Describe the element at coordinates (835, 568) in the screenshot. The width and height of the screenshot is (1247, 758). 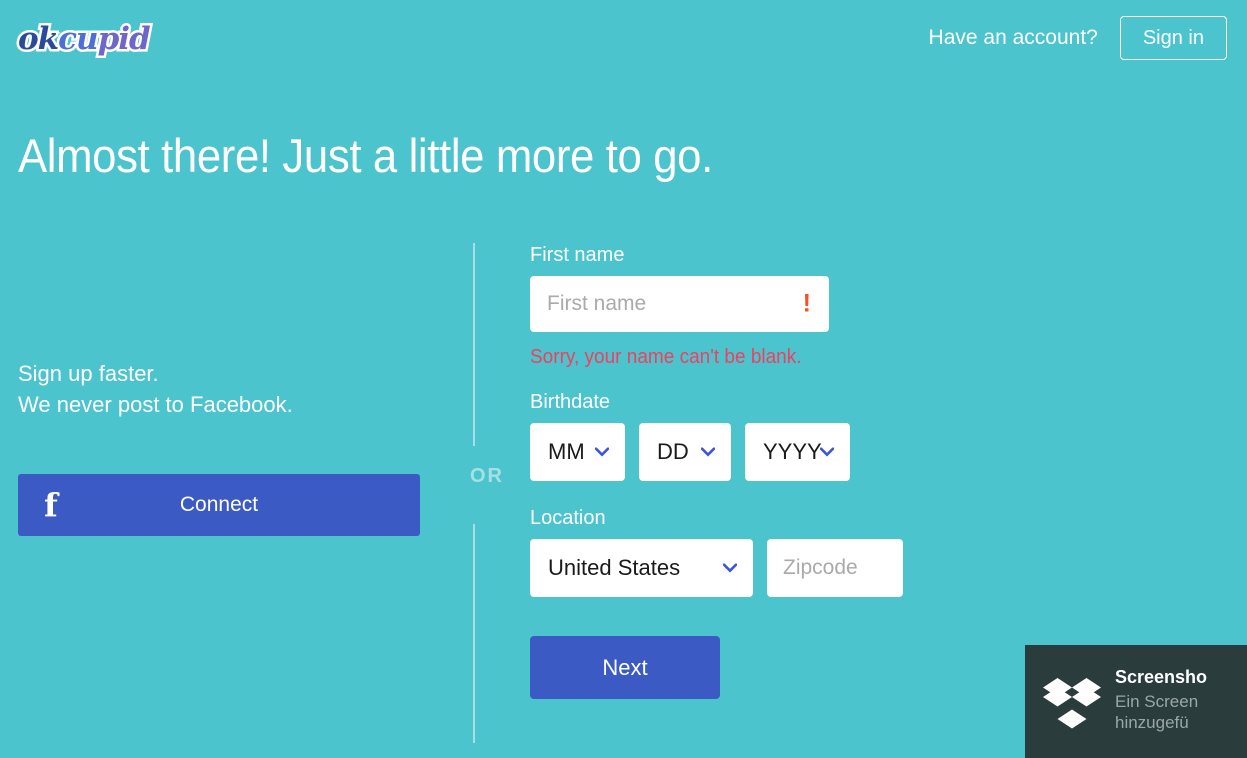
I see `zipcode-input` at that location.